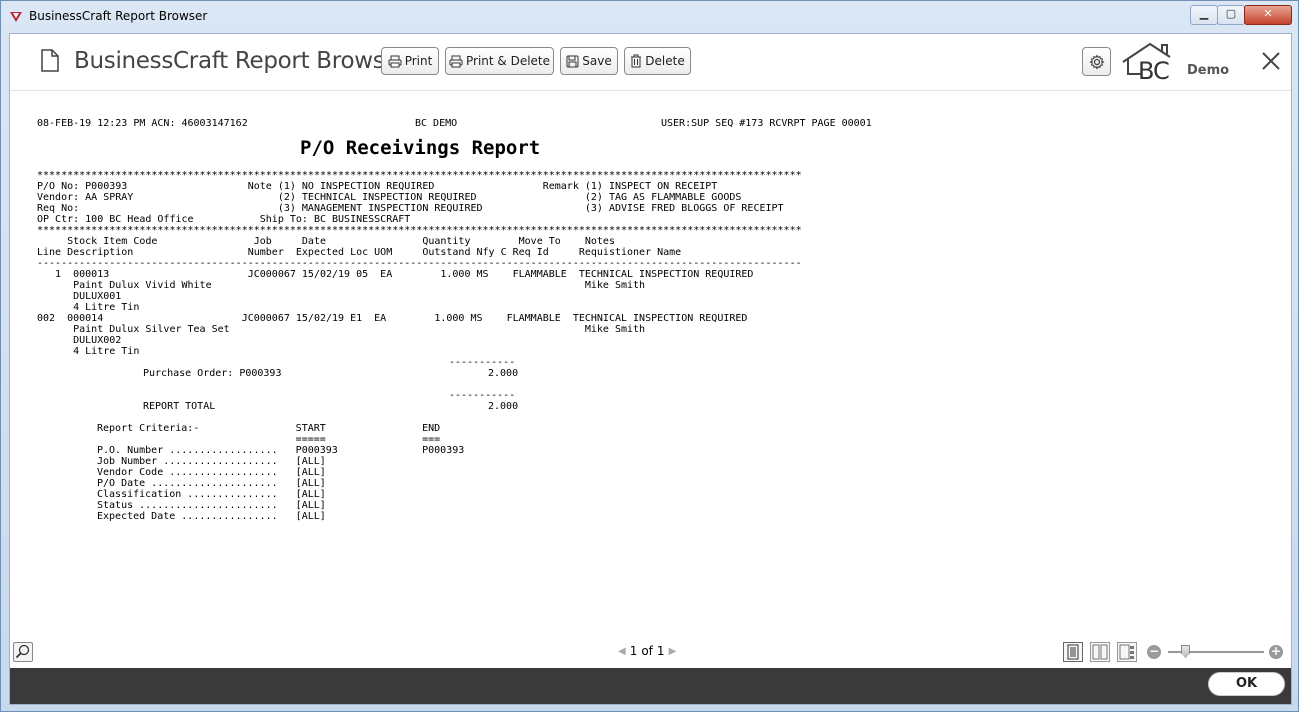  What do you see at coordinates (660, 651) in the screenshot?
I see `page-total: 1` at bounding box center [660, 651].